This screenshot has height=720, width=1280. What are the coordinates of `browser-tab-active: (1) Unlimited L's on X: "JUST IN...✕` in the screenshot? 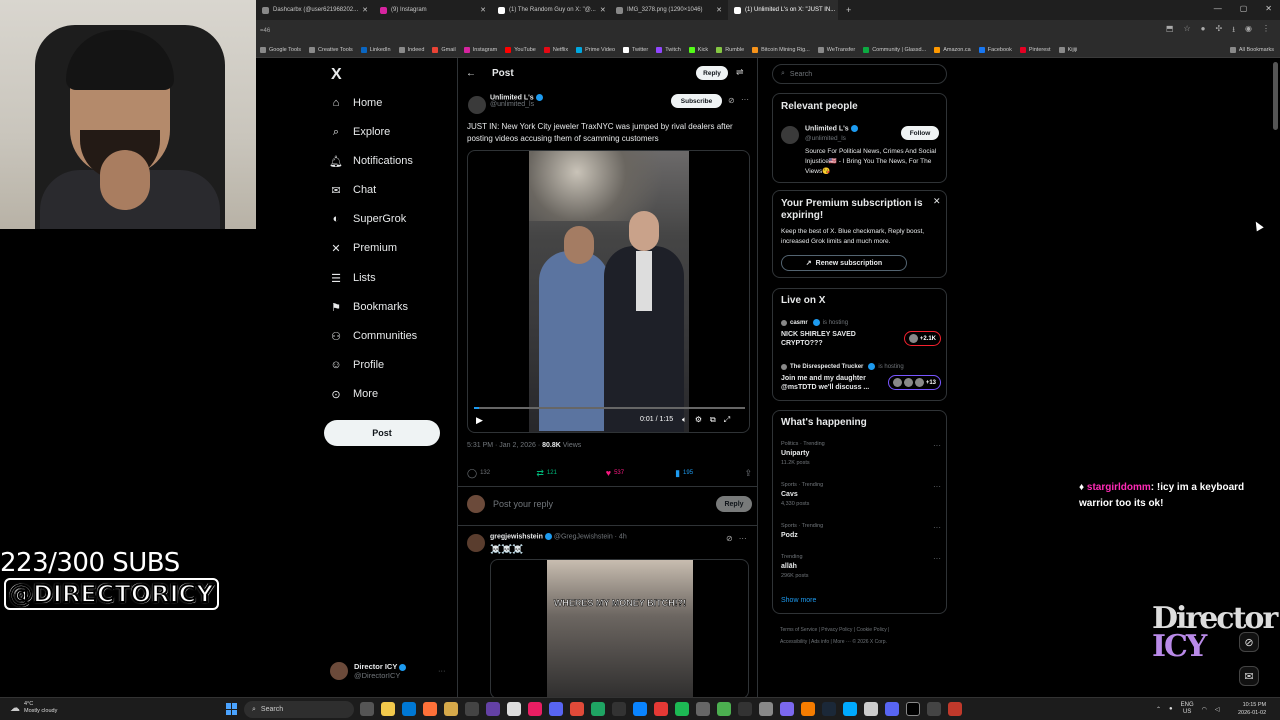 It's located at (783, 10).